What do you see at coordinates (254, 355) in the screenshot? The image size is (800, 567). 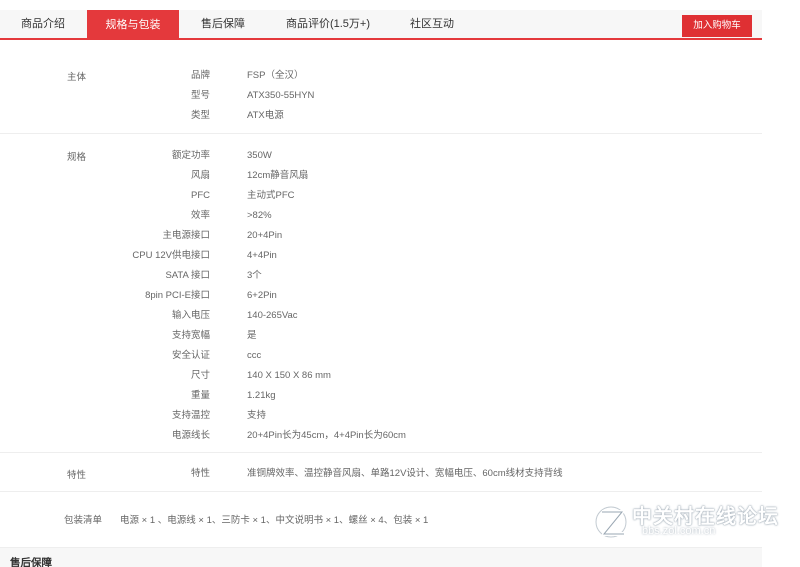 I see `spec-value: ccc` at bounding box center [254, 355].